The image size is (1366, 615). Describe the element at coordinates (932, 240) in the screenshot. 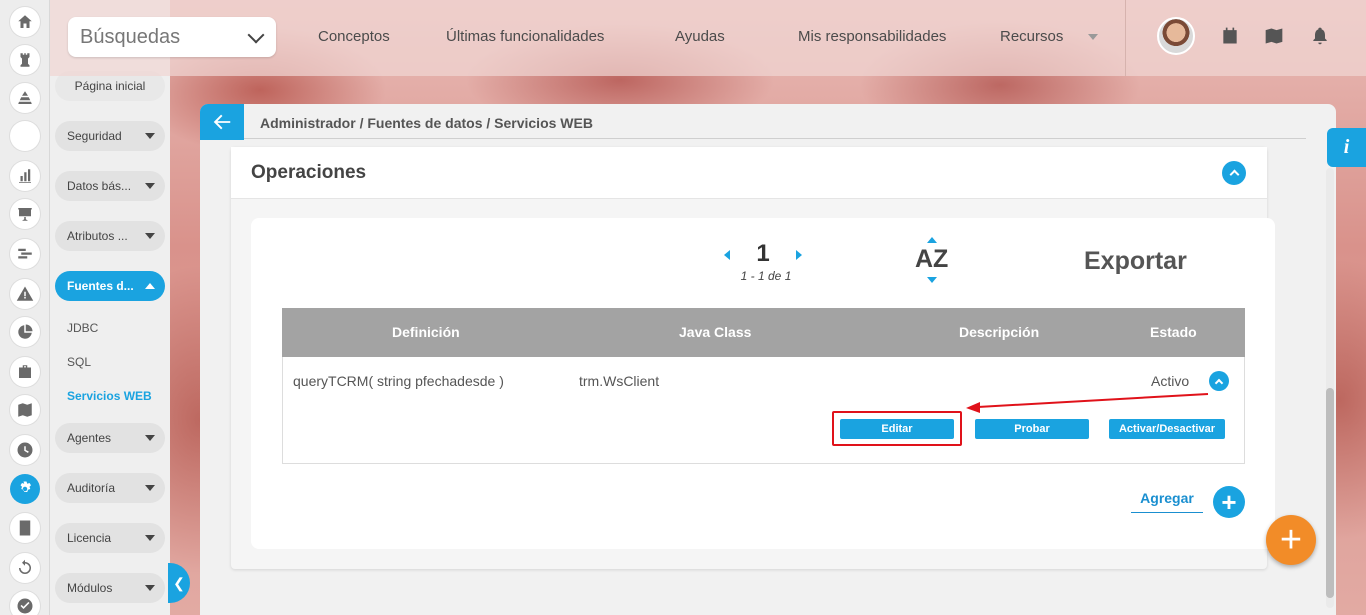

I see `sort-ascending-icon` at that location.